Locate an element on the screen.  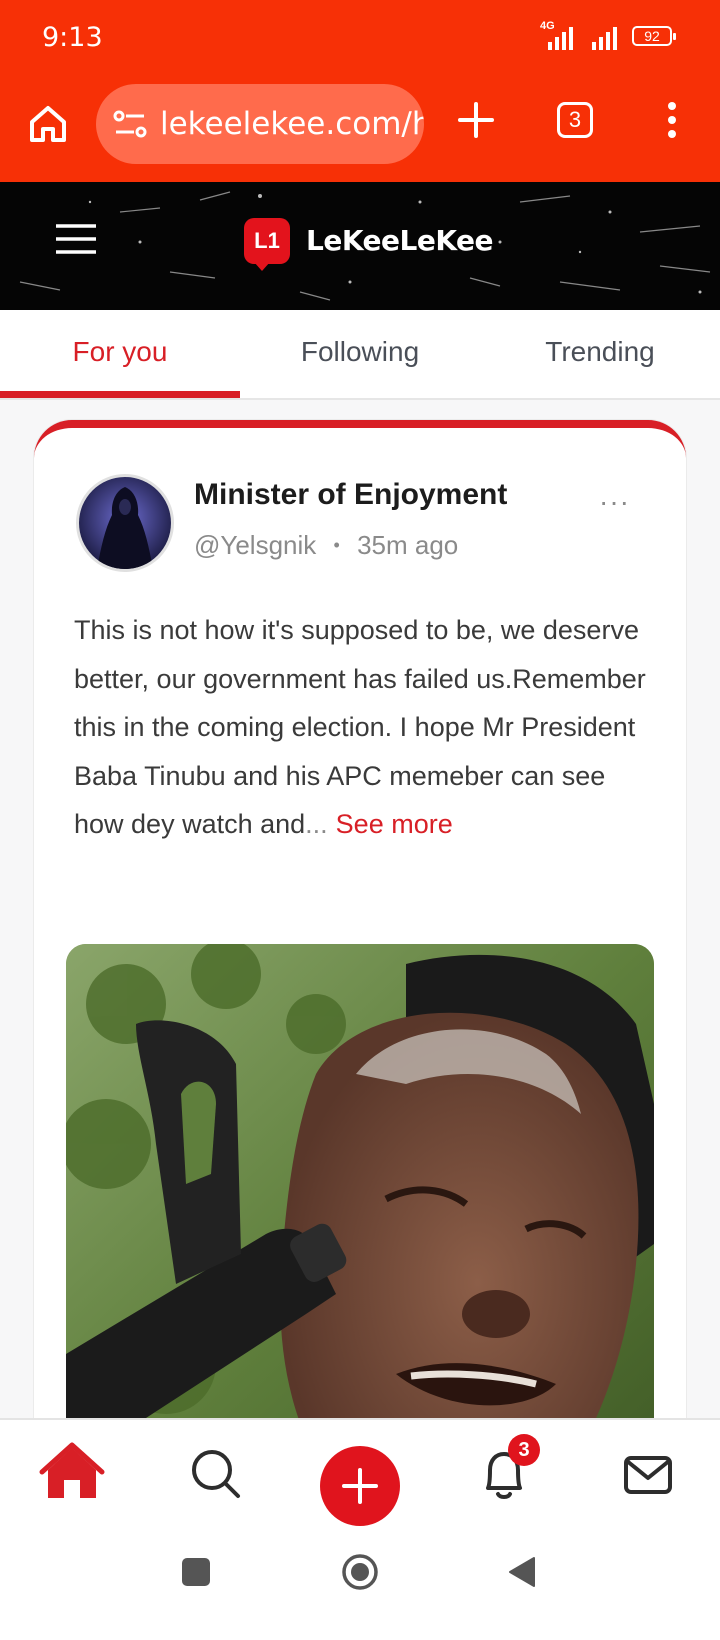
battery-level: 92 is located at coordinates (652, 36).